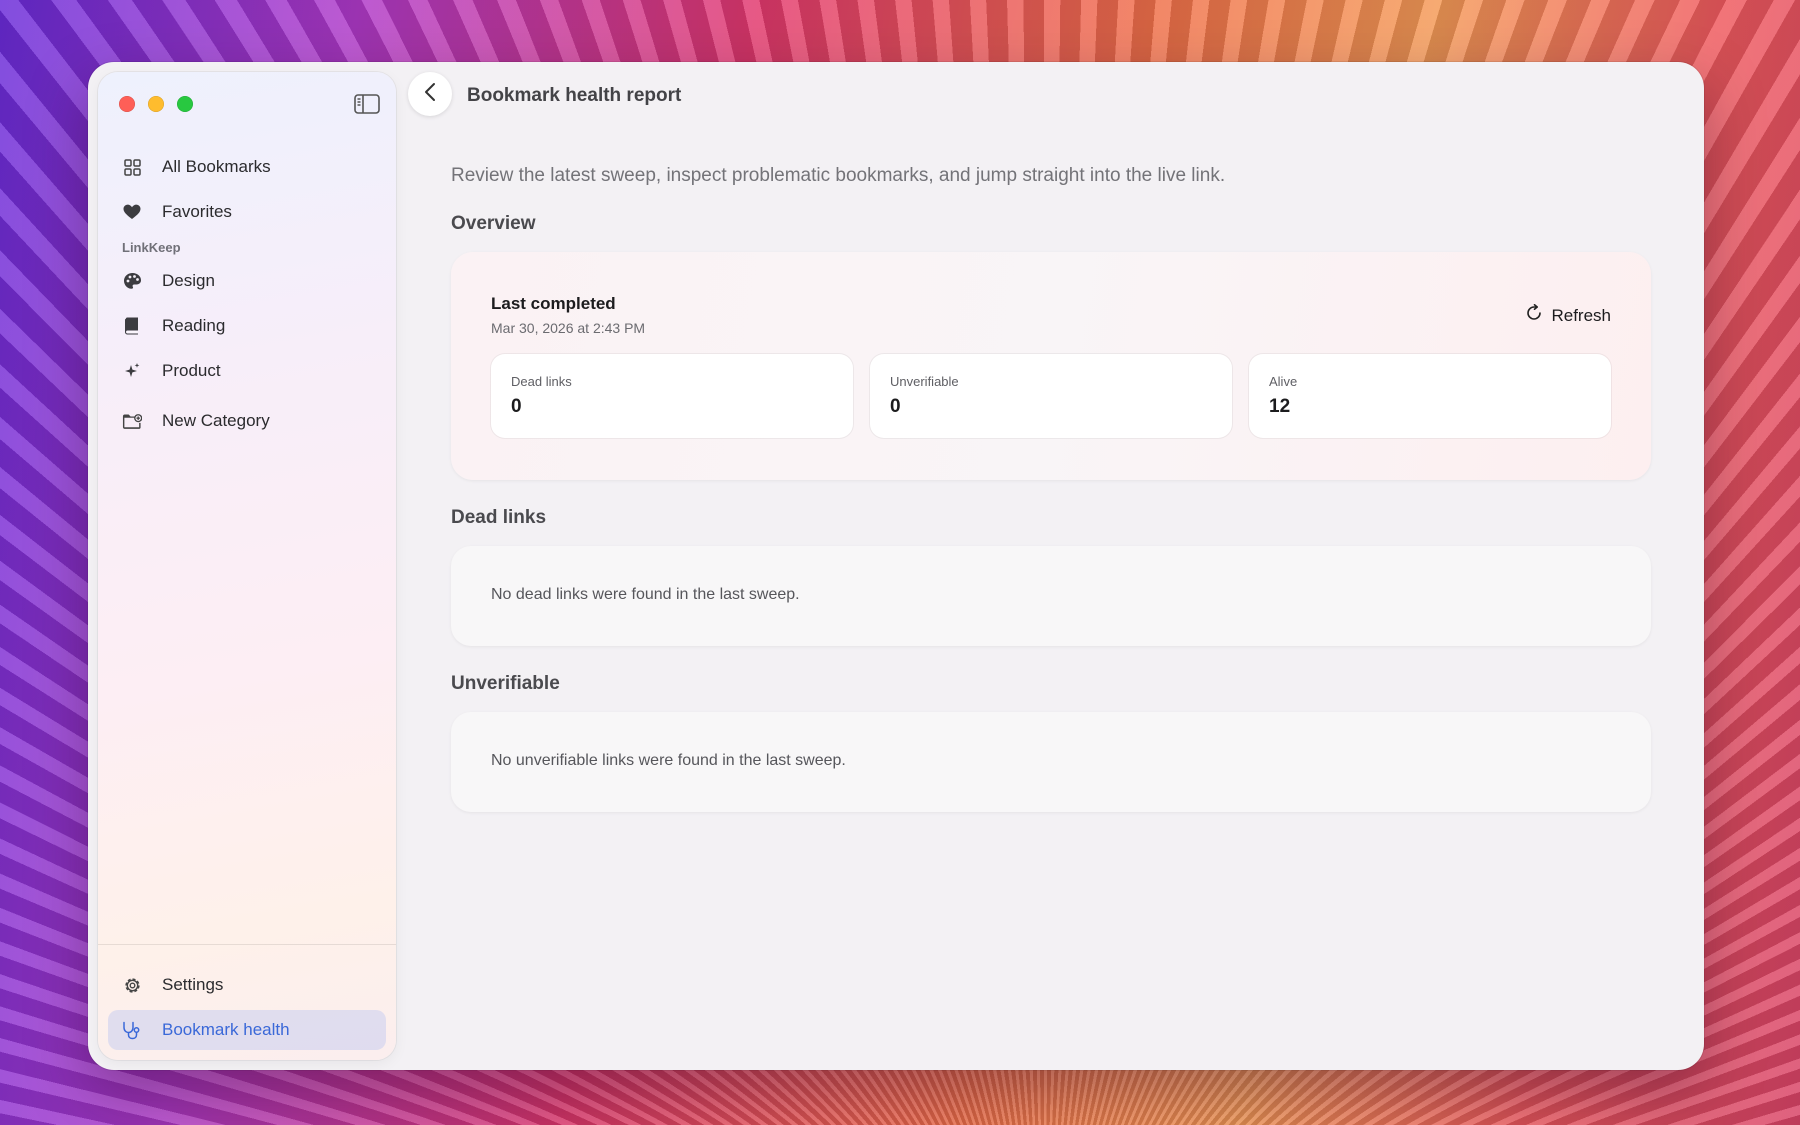 Image resolution: width=1800 pixels, height=1125 pixels. Describe the element at coordinates (924, 381) in the screenshot. I see `stat-label: Unverifiable` at that location.